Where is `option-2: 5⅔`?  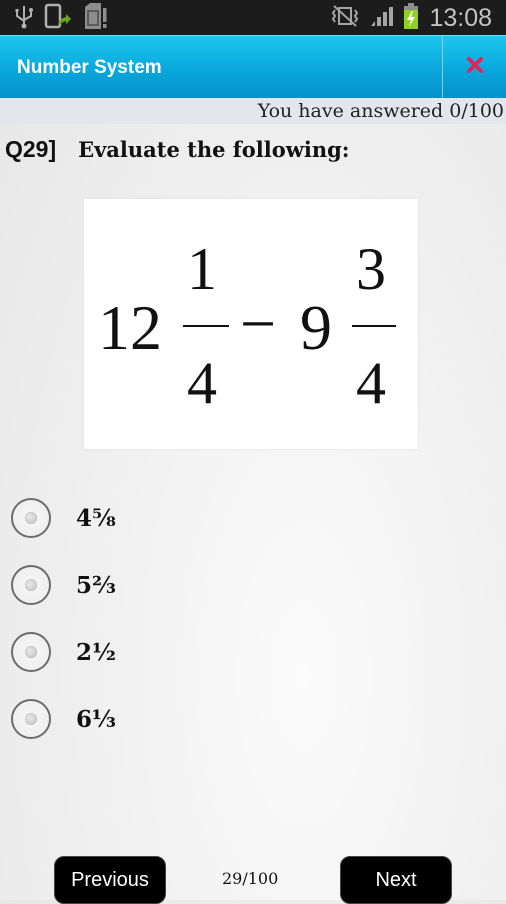
option-2: 5⅔ is located at coordinates (150, 585).